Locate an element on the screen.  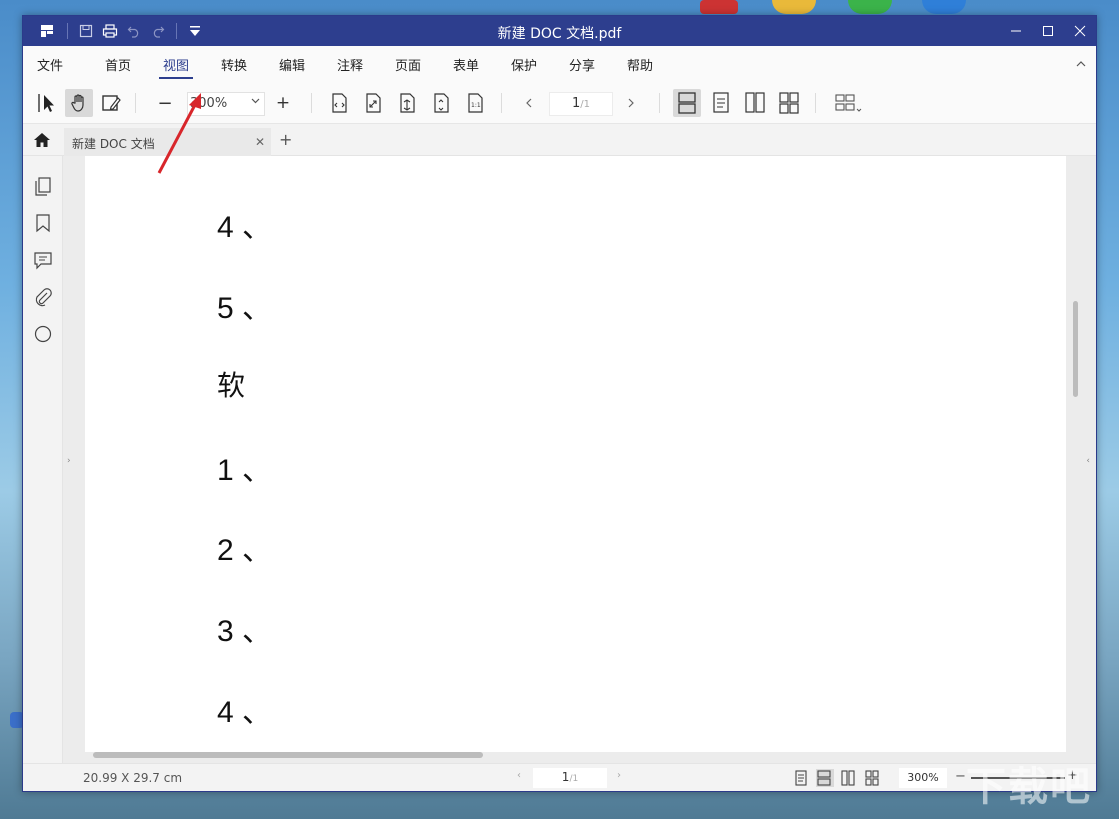
menu-comment: 注释 is located at coordinates (350, 64).